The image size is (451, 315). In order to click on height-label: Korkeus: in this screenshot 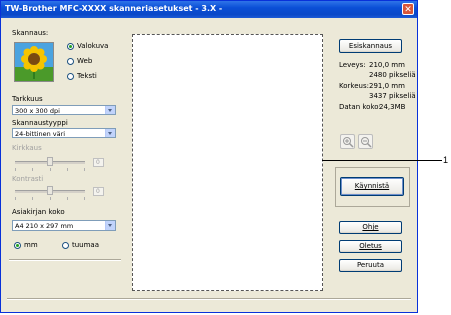, I will do `click(354, 86)`.